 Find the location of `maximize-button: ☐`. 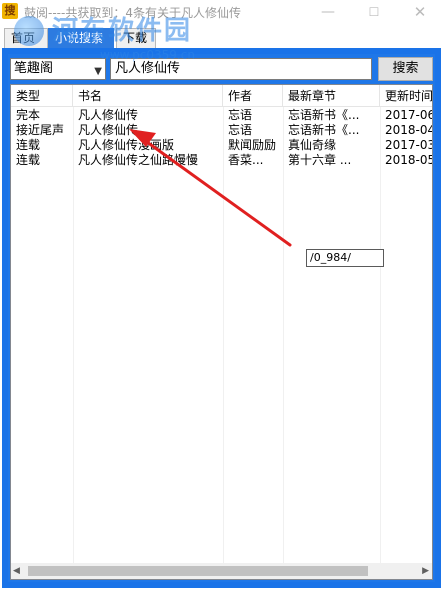

maximize-button: ☐ is located at coordinates (374, 12).